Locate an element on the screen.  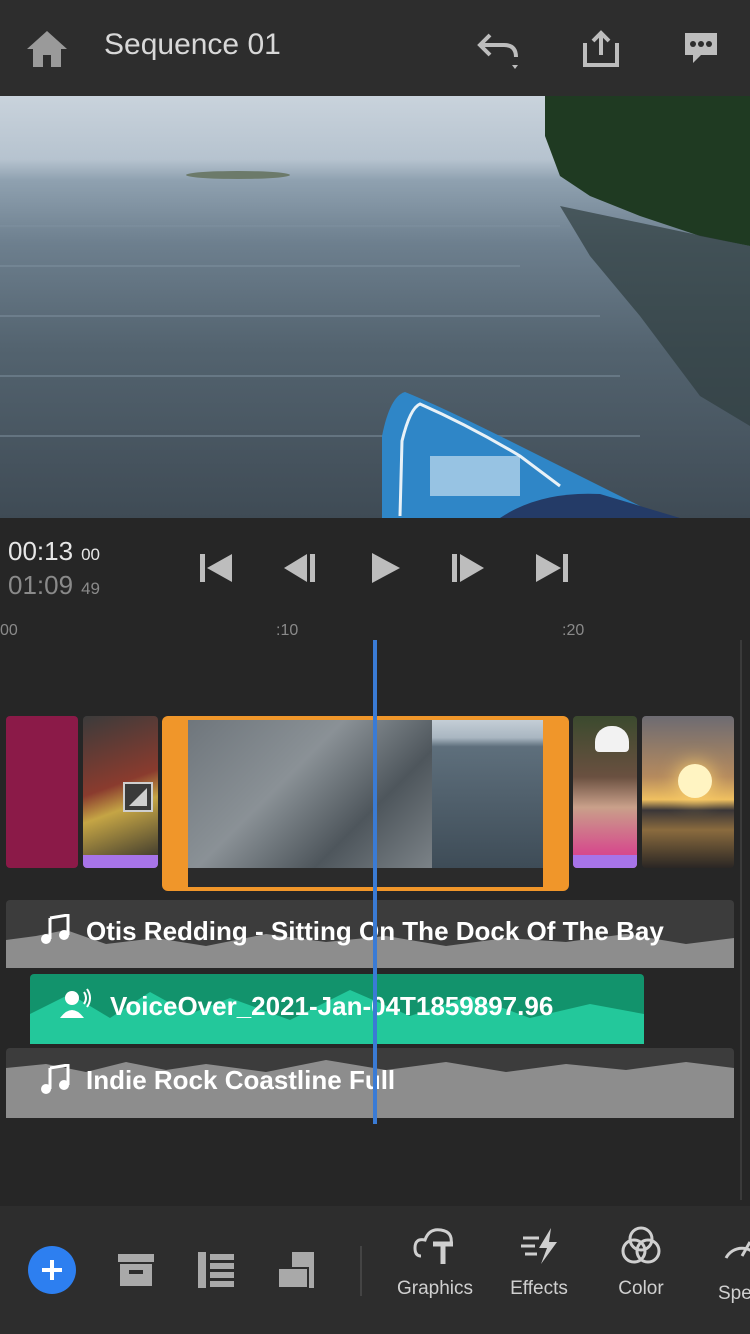
total-time: 01:09 is located at coordinates (41, 585).